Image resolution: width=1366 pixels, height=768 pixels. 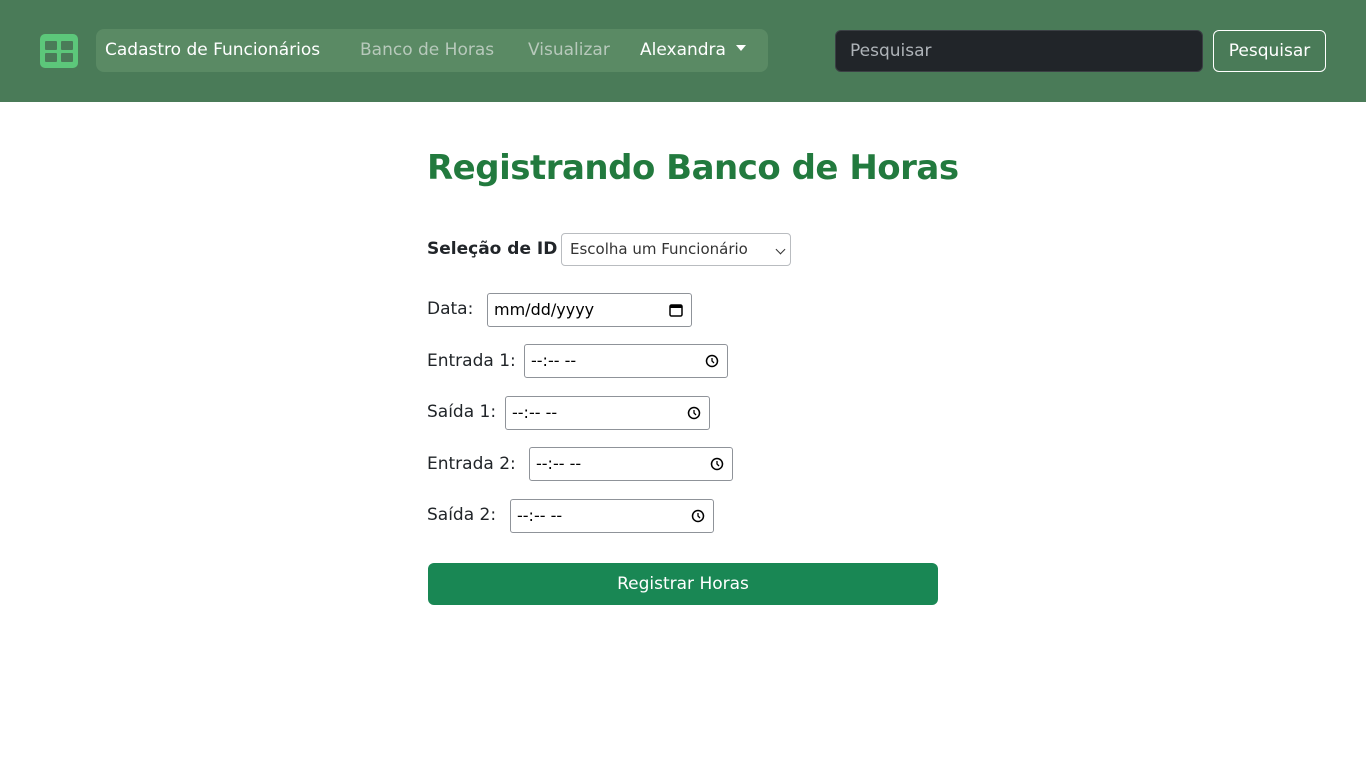 I want to click on search-button: Pesquisar, so click(x=1269, y=51).